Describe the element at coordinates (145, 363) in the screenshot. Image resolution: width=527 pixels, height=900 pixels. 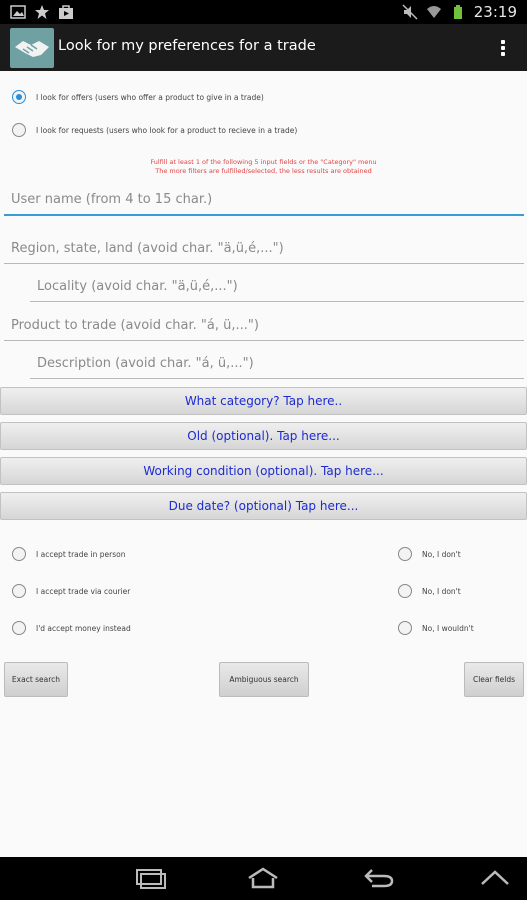
I see `description-placeholder: Description (avoid char. "á, ü,...")` at that location.